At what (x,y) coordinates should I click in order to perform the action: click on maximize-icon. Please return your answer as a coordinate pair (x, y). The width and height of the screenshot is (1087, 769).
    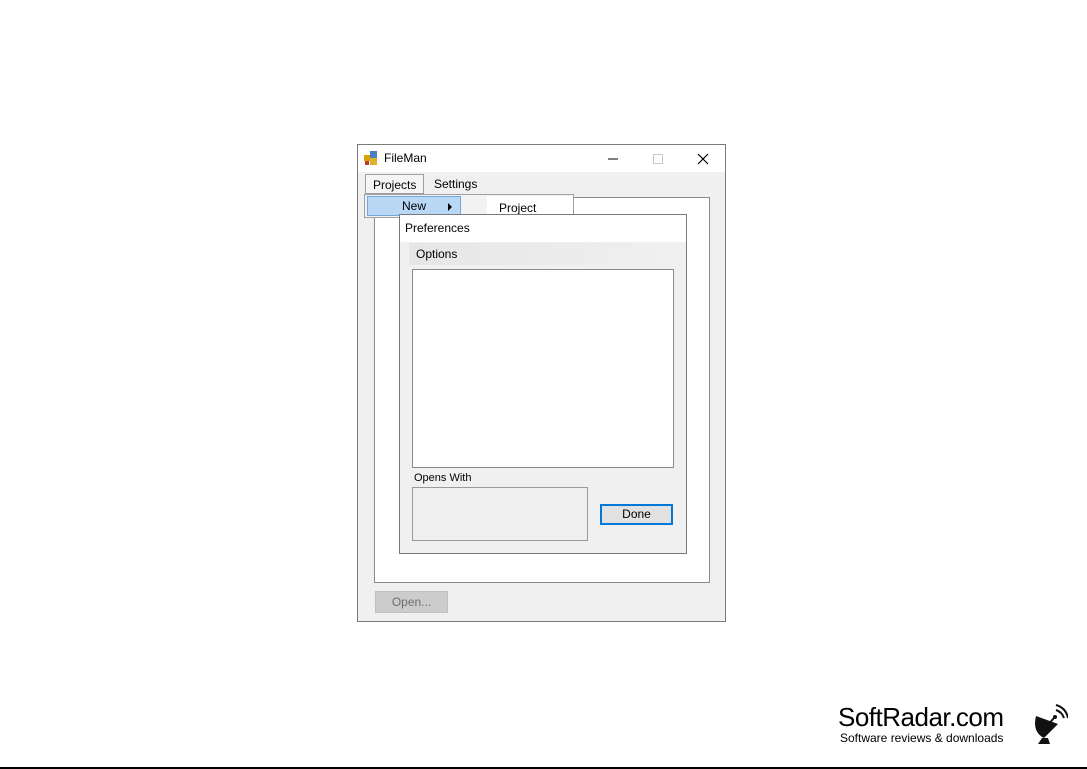
    Looking at the image, I should click on (657, 158).